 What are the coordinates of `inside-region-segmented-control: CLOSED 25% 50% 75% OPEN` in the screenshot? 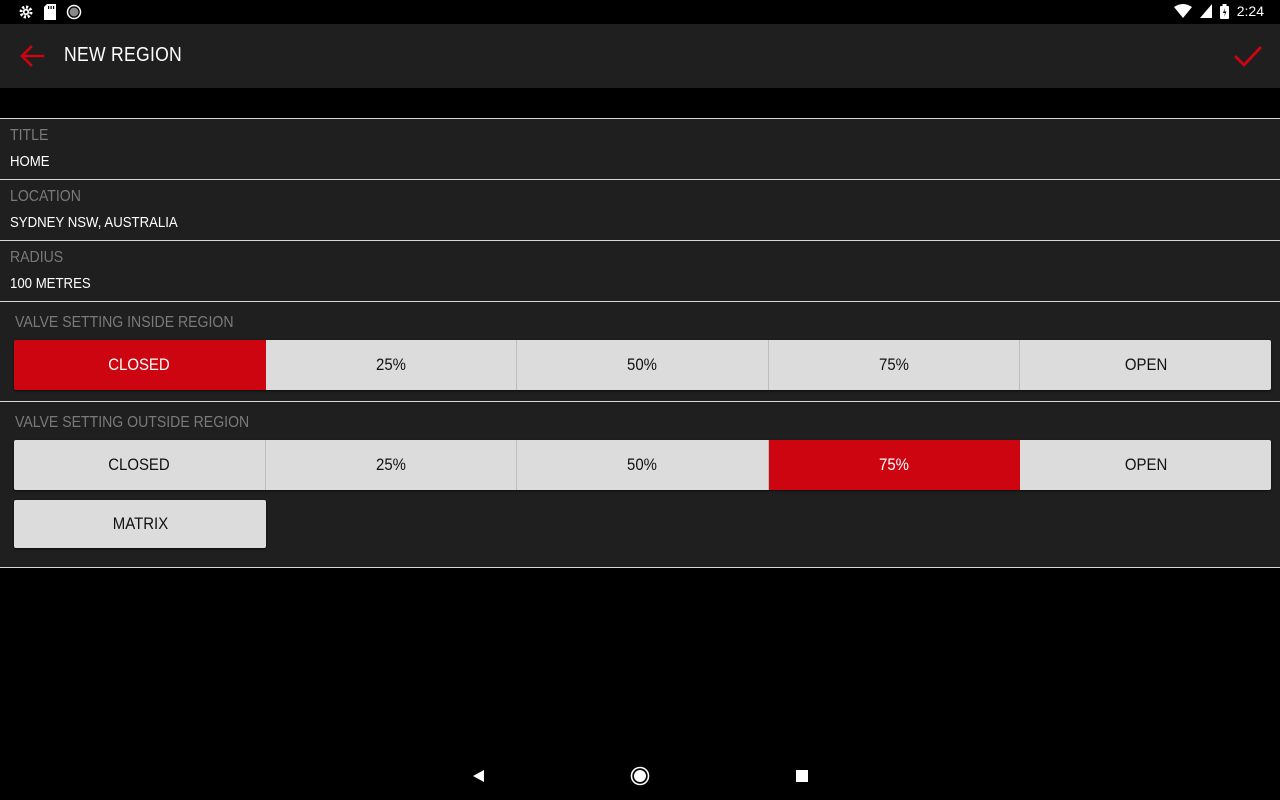 It's located at (642, 365).